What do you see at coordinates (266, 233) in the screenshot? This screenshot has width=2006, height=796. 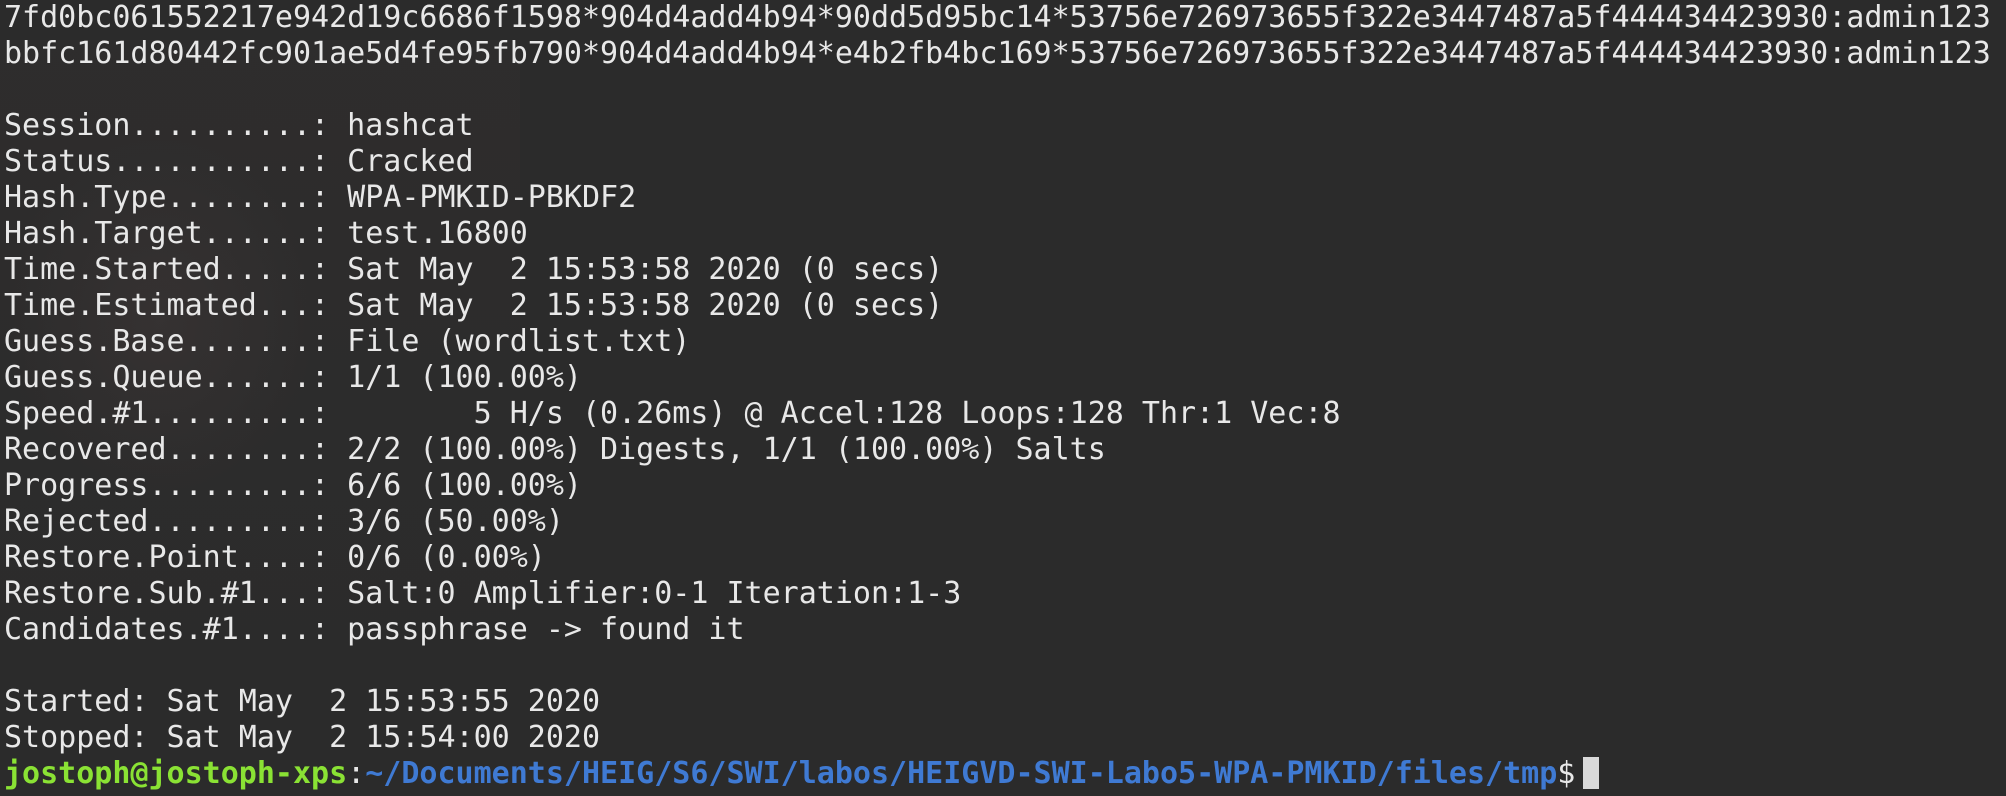 I see `status-line-hash-target: Hash.Target......: test.16800` at bounding box center [266, 233].